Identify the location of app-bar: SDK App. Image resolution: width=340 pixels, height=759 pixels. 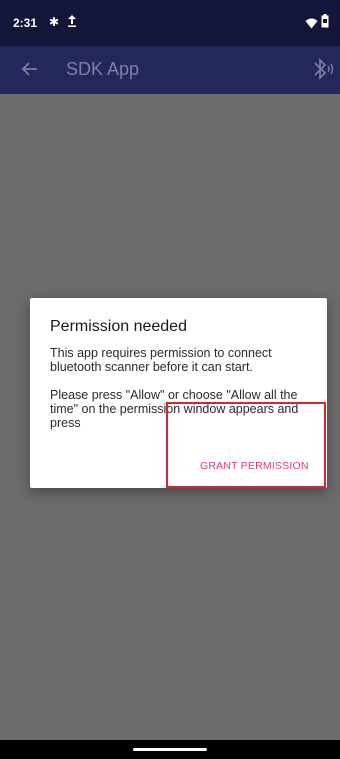
(170, 70).